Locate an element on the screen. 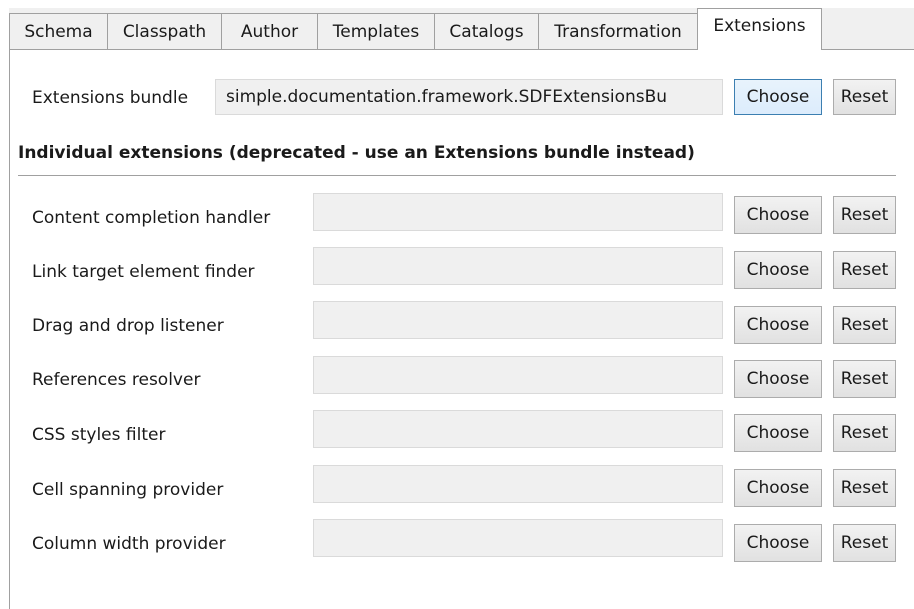 The image size is (914, 609). tab-schema: Schema is located at coordinates (58, 31).